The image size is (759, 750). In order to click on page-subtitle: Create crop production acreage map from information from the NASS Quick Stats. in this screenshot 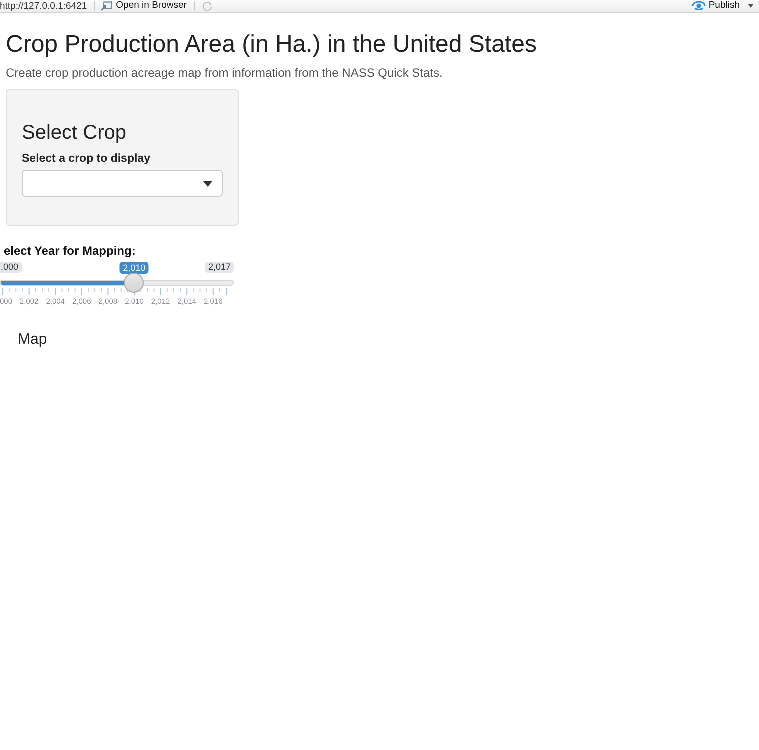, I will do `click(225, 73)`.